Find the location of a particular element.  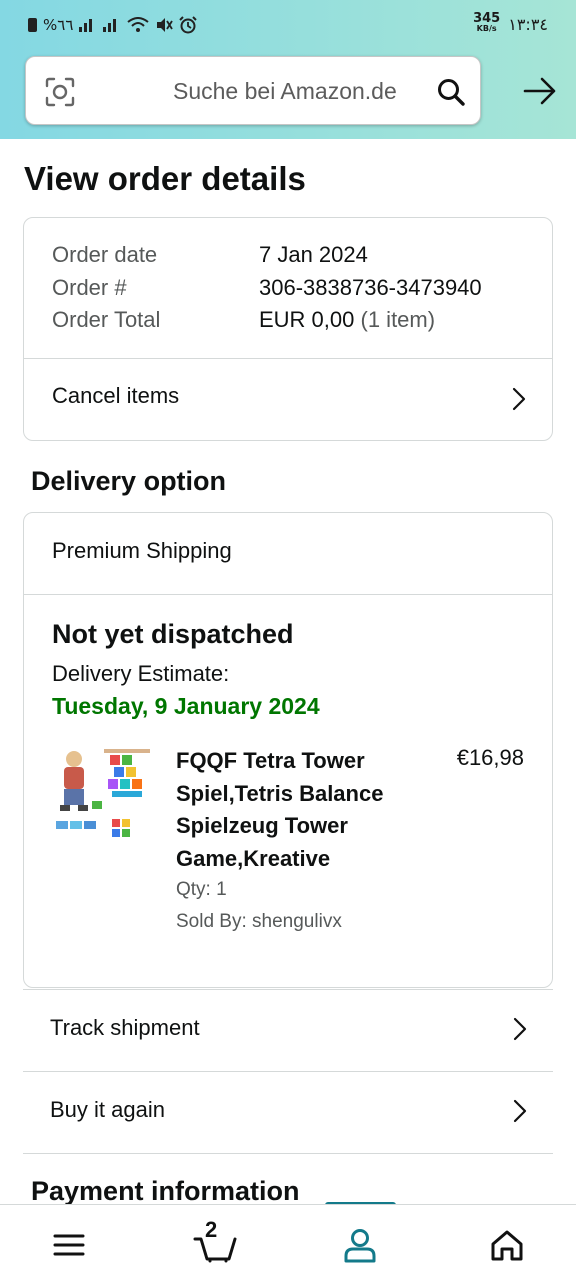

status-right: 345 KB/s ١٣:٣٤ is located at coordinates (510, 22).